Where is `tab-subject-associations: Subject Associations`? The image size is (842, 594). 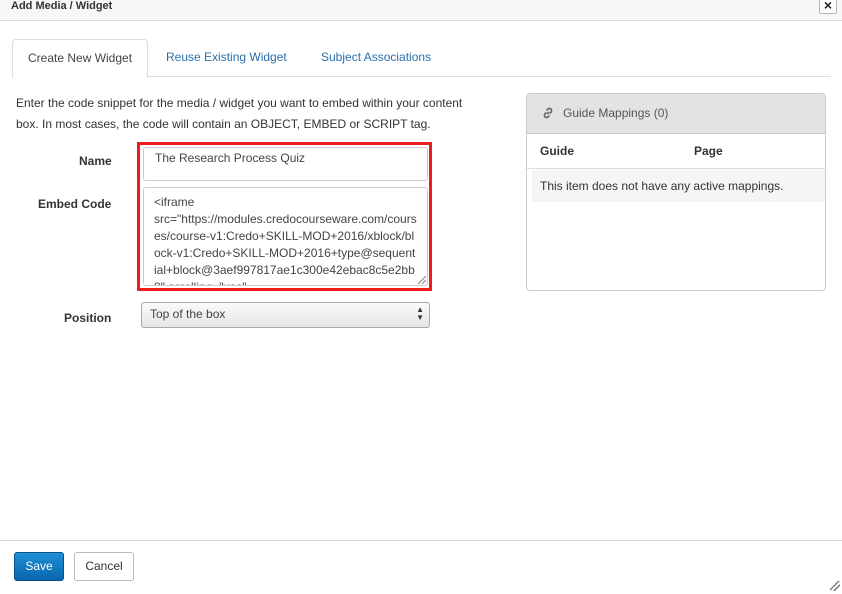
tab-subject-associations: Subject Associations is located at coordinates (376, 58).